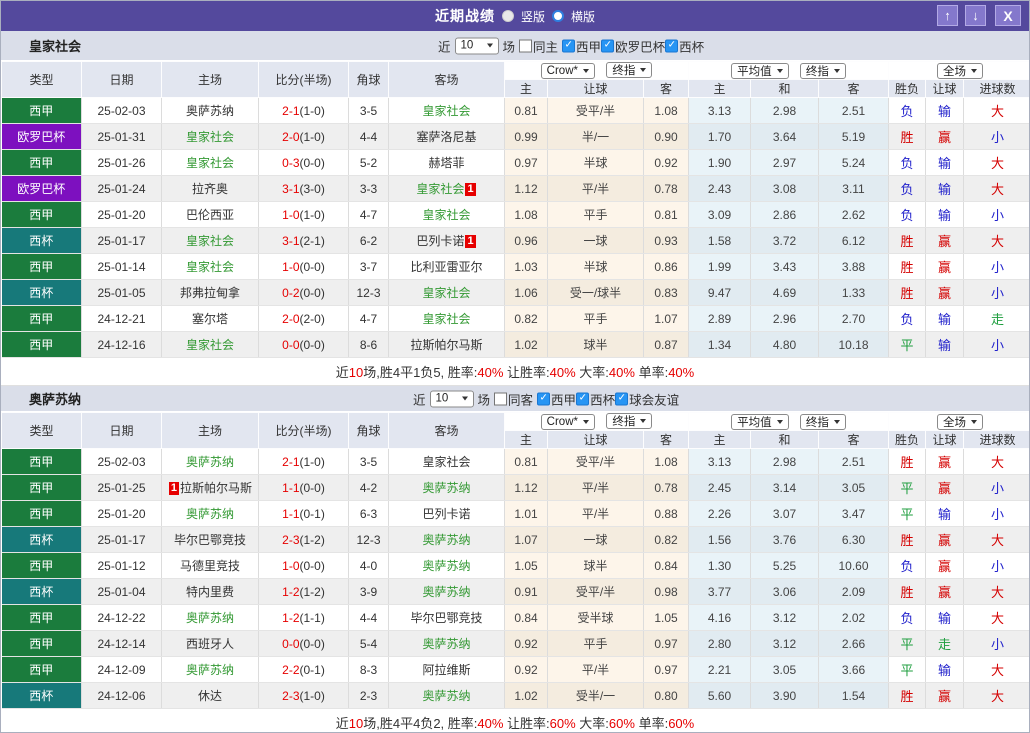 This screenshot has height=733, width=1030. Describe the element at coordinates (719, 240) in the screenshot. I see `avg-home: 1.58` at that location.